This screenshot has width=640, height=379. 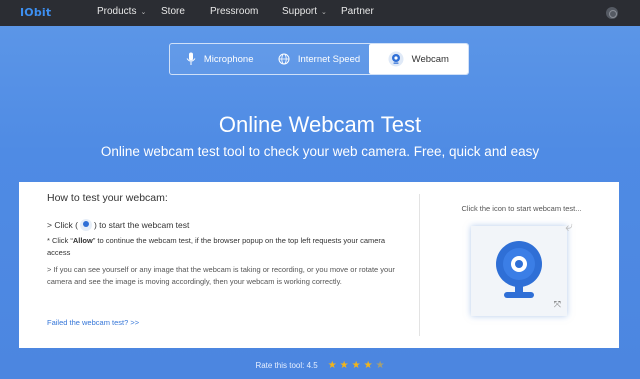 I want to click on fullscreen-icon: ⤧, so click(x=557, y=304).